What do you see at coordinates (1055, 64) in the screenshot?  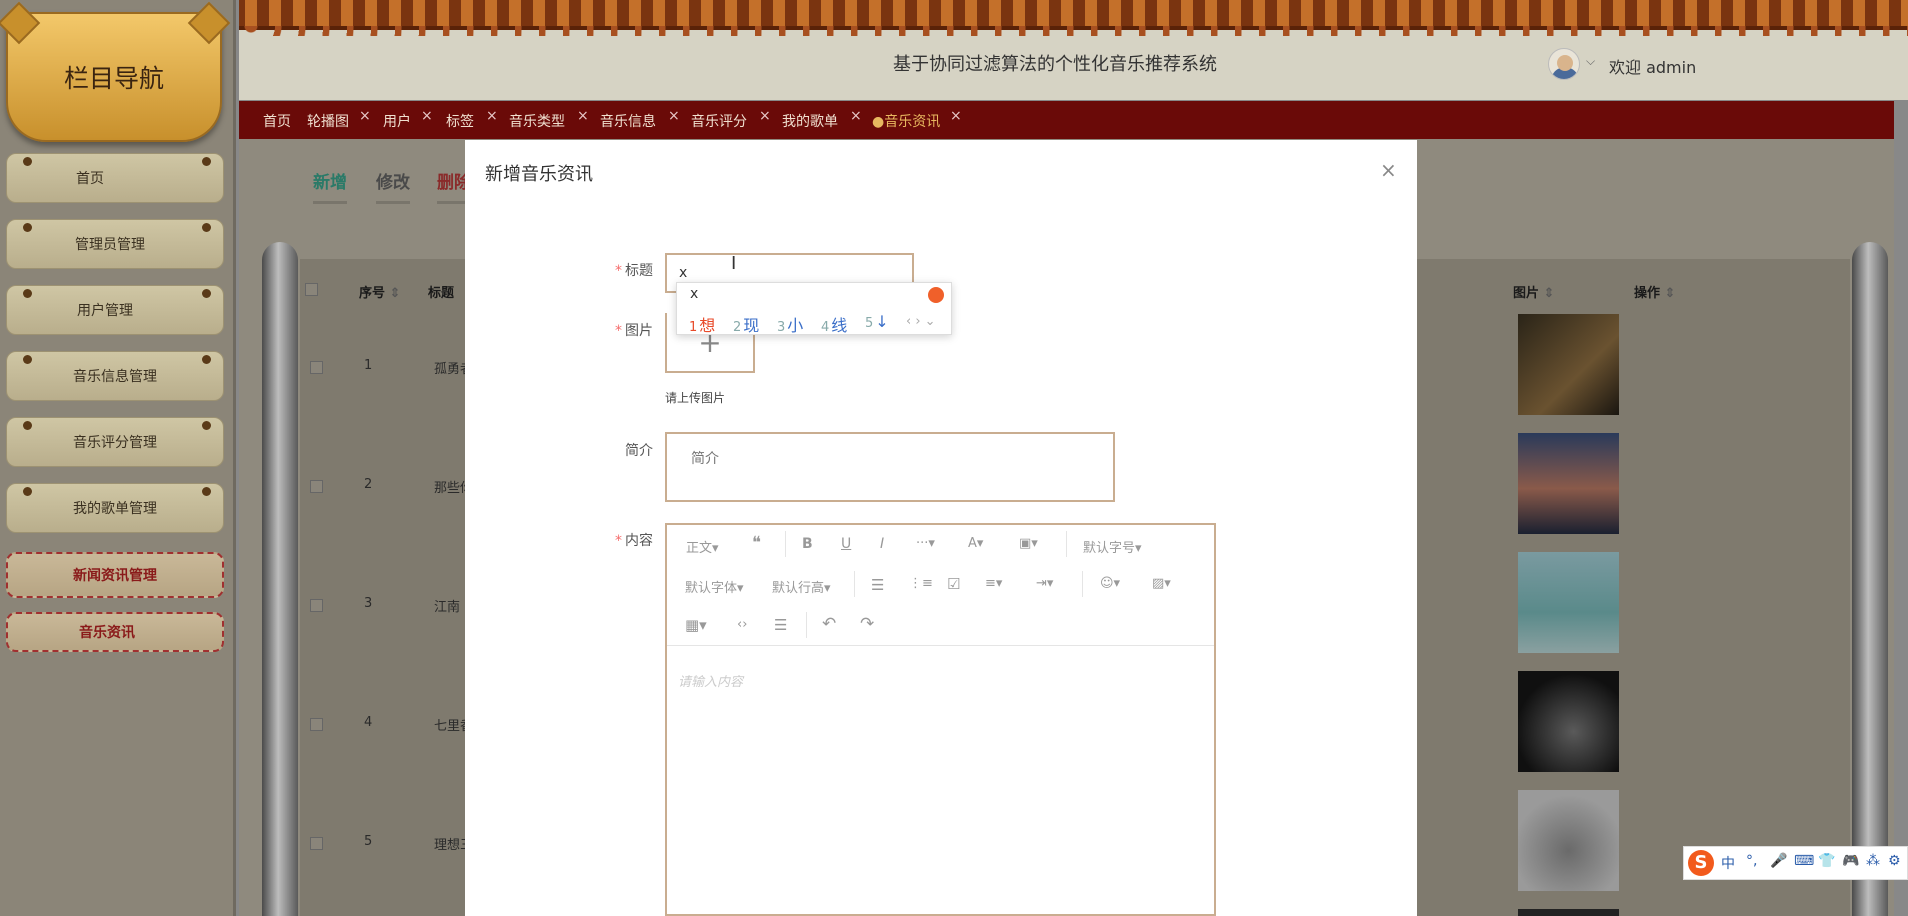 I see `system-title: 基于协同过滤算法的个性化音乐推荐系统` at bounding box center [1055, 64].